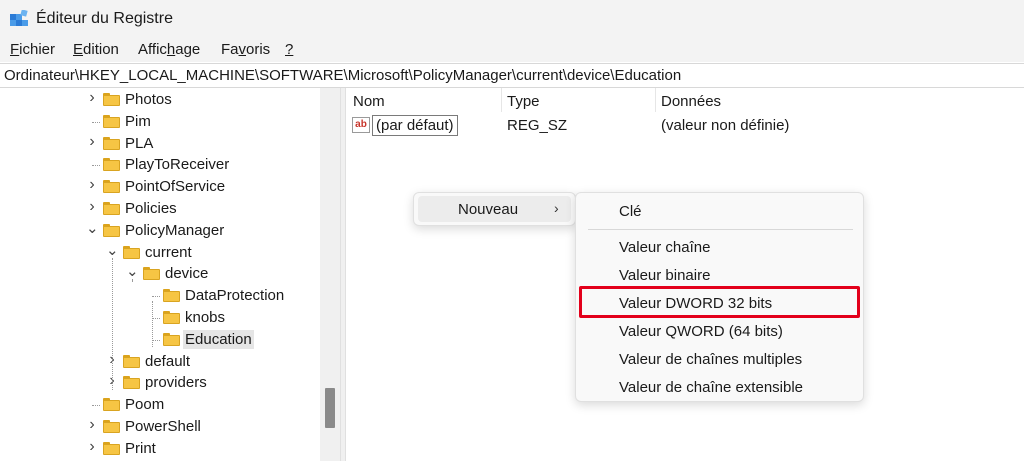  What do you see at coordinates (160, 405) in the screenshot?
I see `tree-item-poom: Poom` at bounding box center [160, 405].